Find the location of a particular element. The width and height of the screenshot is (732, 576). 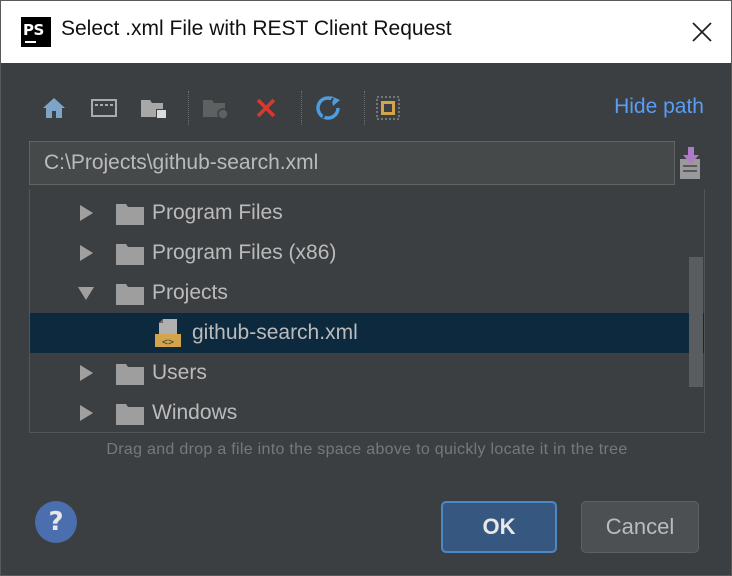

show-hidden-icon is located at coordinates (388, 108).